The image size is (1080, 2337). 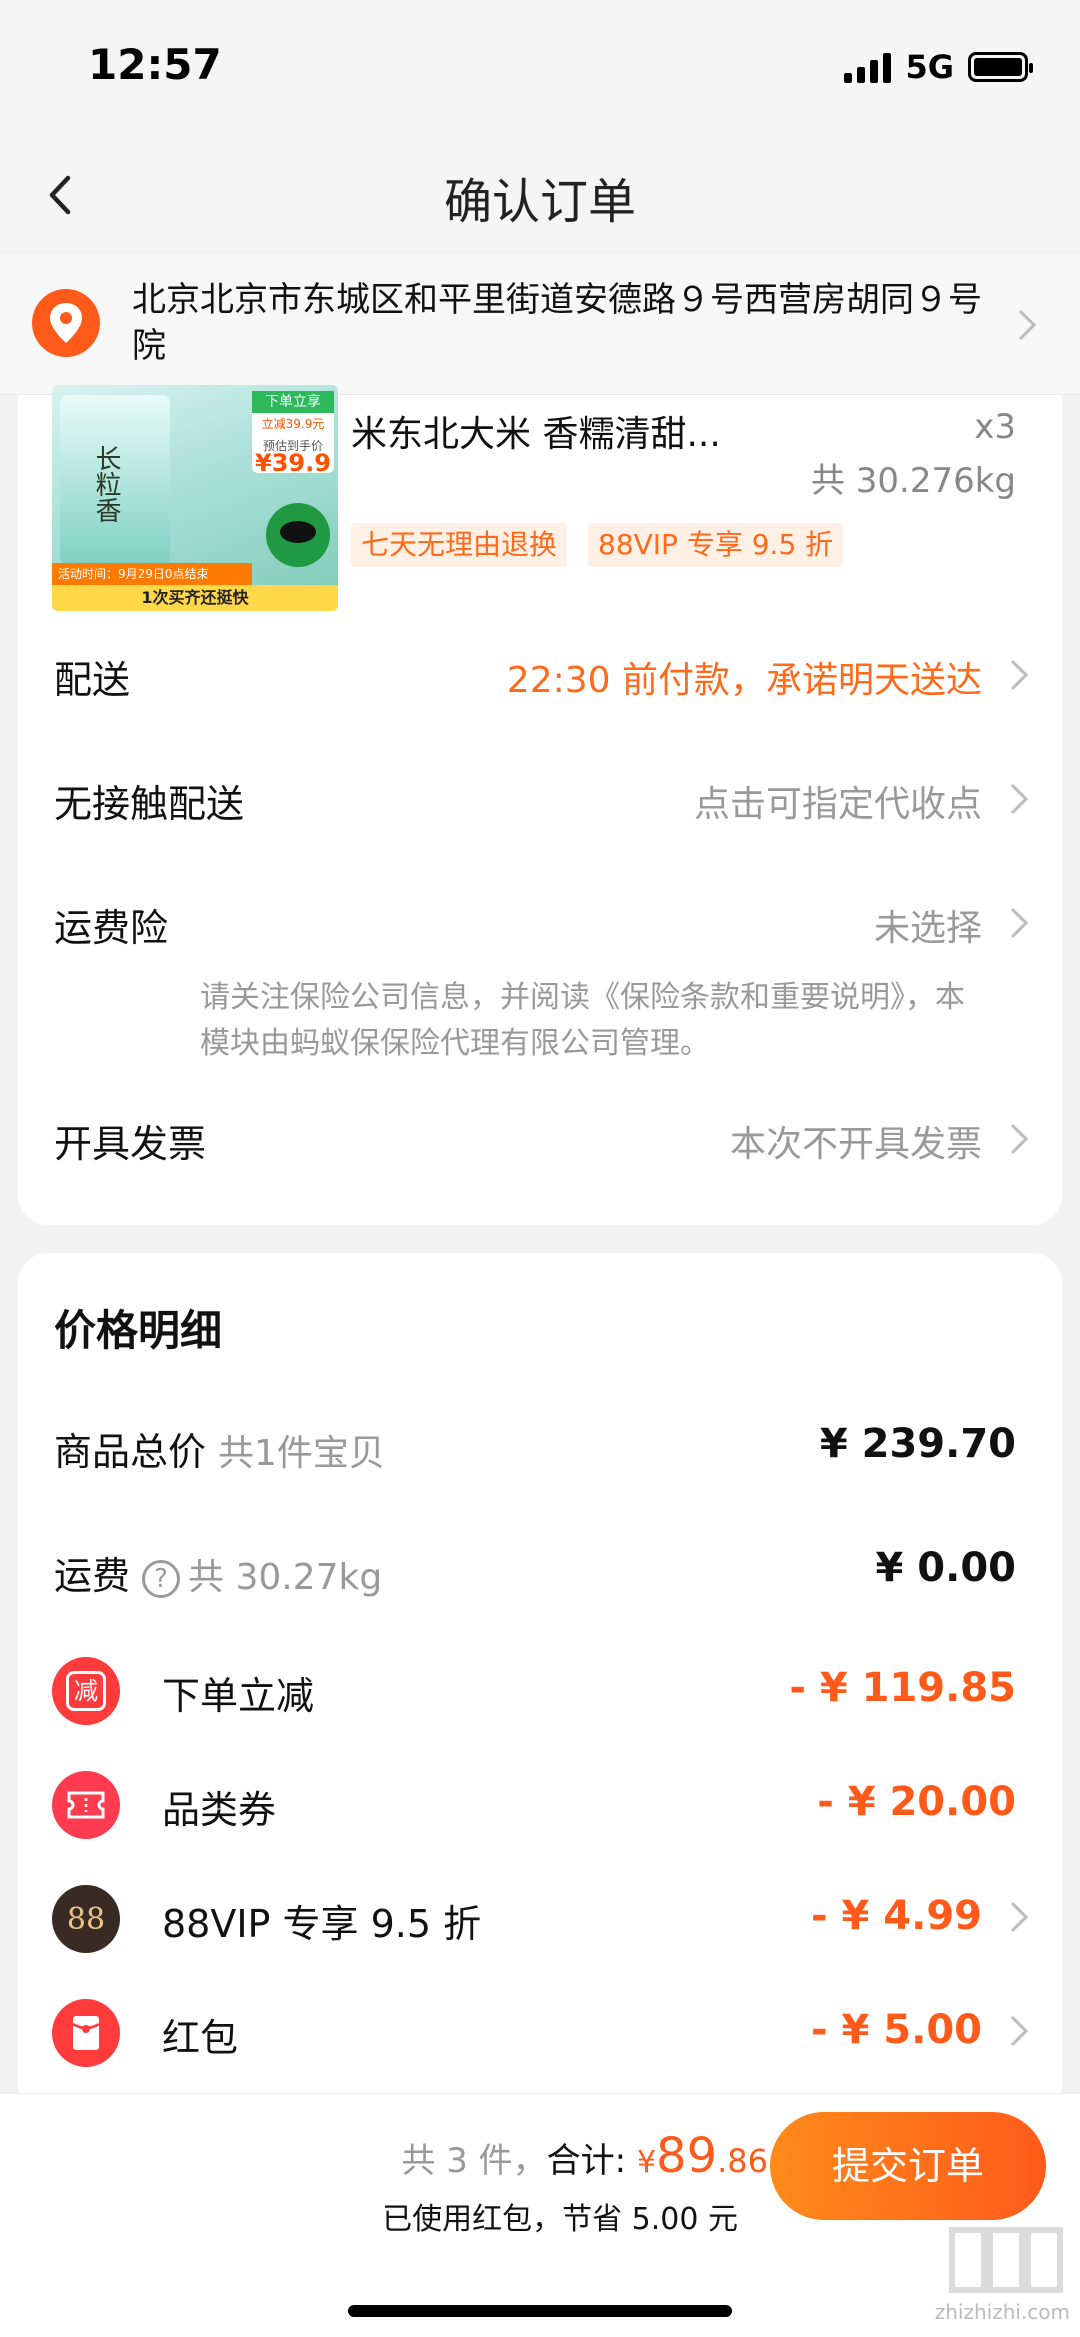 I want to click on discount-coupon-label: 品类券, so click(x=219, y=1810).